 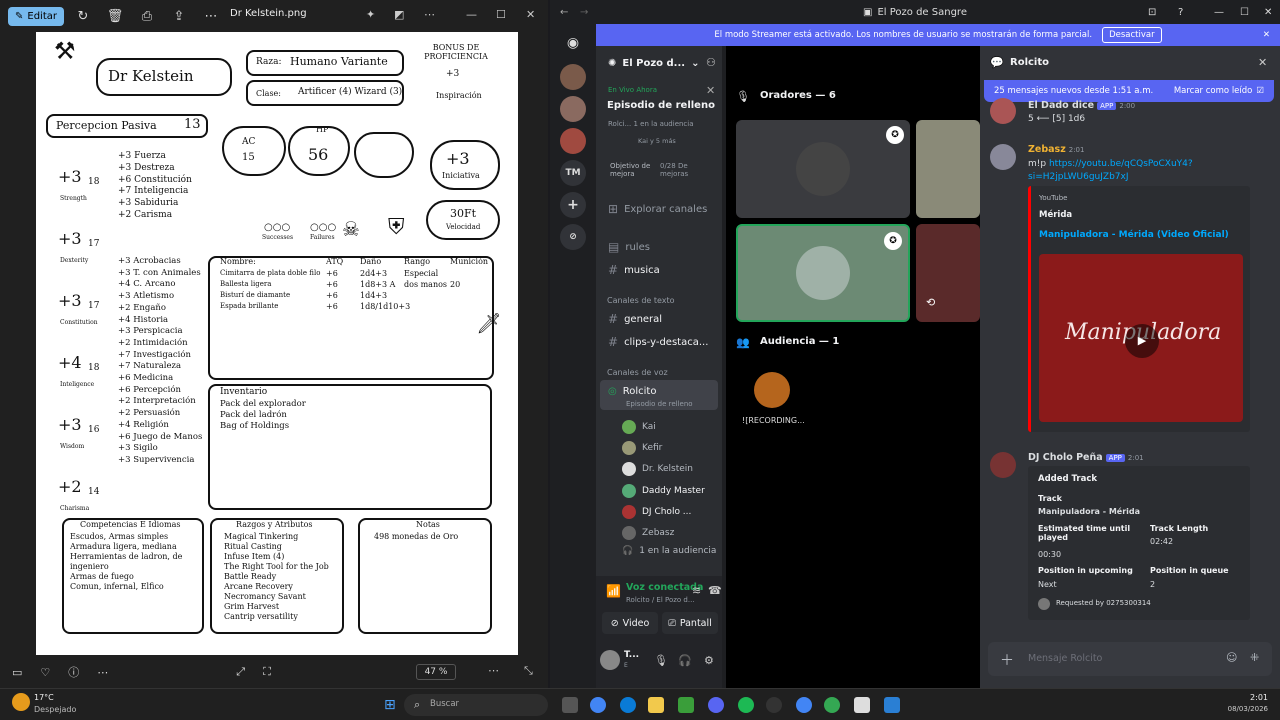 I want to click on share-icon: ⇪, so click(x=179, y=16).